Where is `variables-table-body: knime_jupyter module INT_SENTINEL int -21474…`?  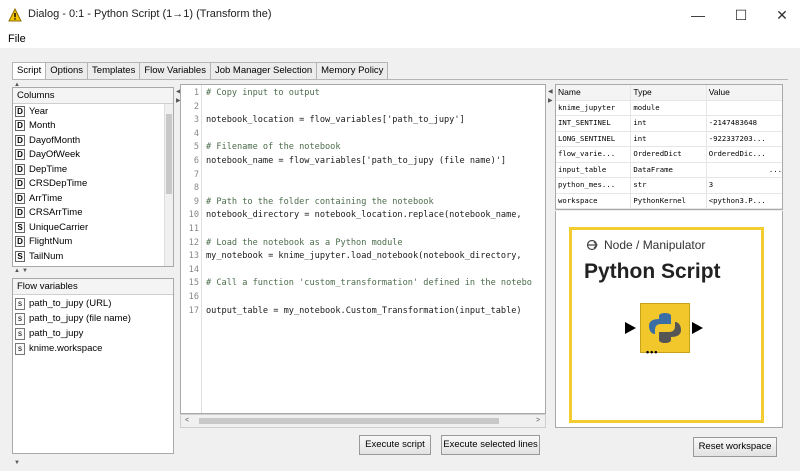
variables-table-body: knime_jupyter module INT_SENTINEL int -21474… is located at coordinates (669, 154).